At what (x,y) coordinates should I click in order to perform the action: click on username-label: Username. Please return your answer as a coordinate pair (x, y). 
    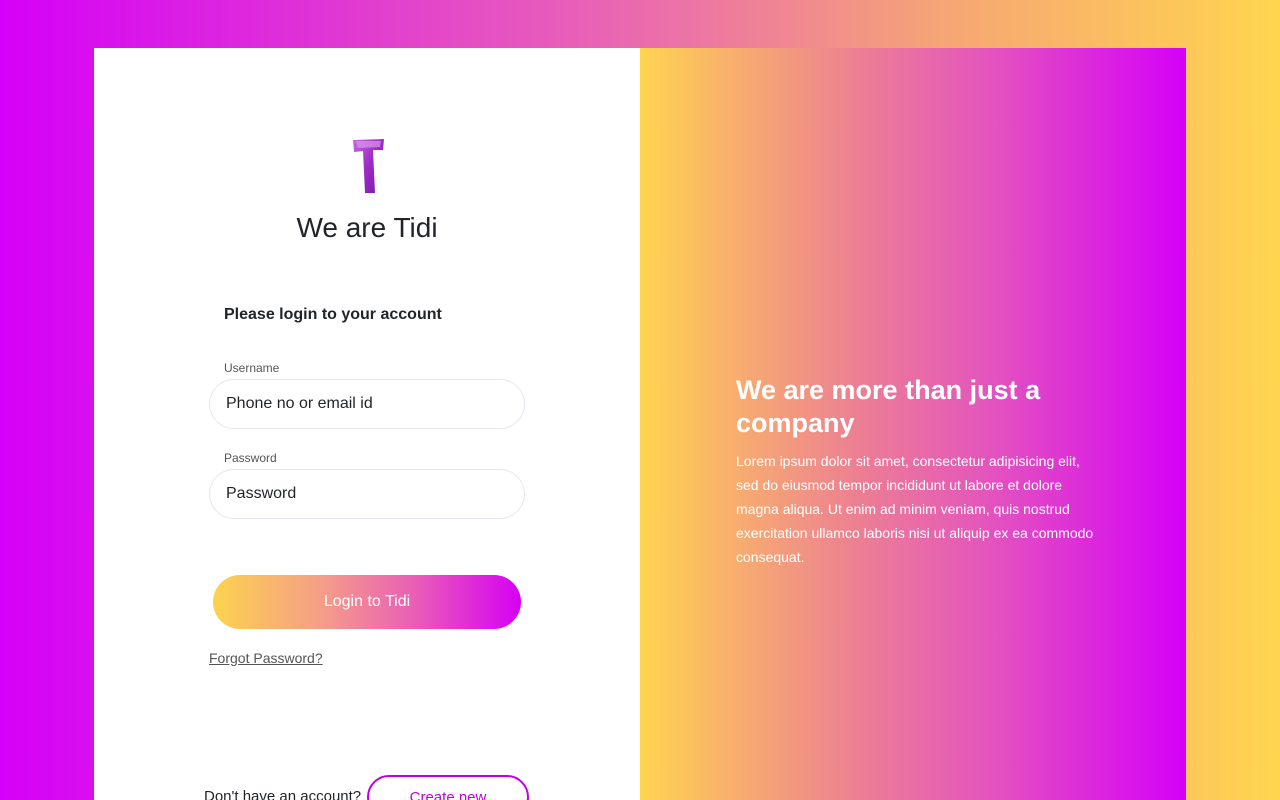
    Looking at the image, I should click on (252, 368).